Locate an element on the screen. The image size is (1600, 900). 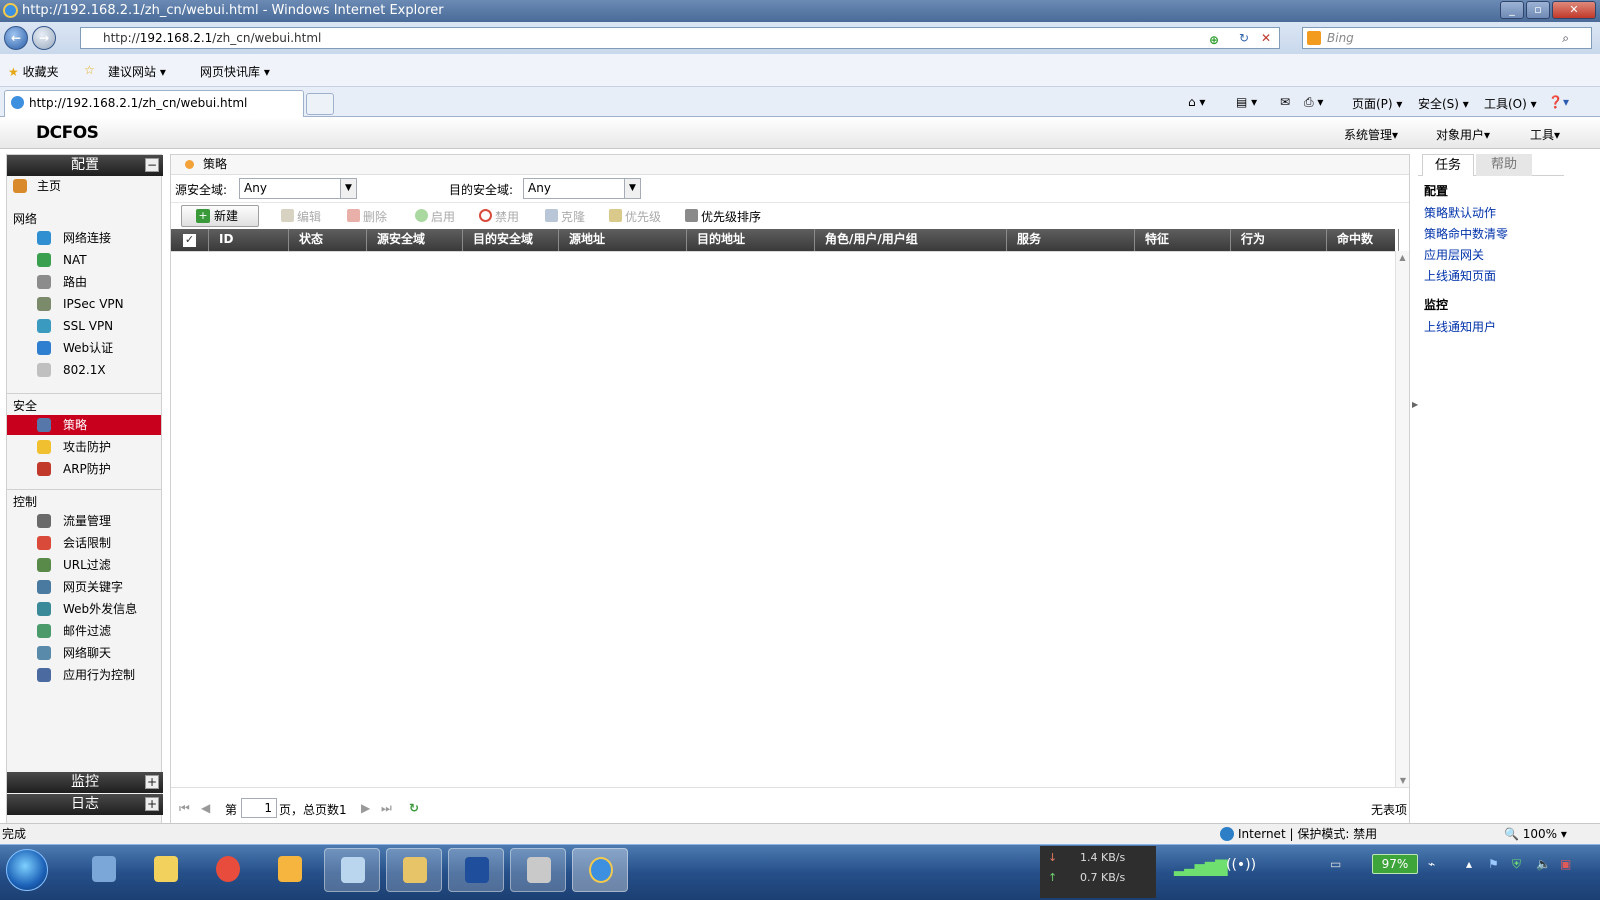
select-all-checkbox: ✓ is located at coordinates (190, 240).